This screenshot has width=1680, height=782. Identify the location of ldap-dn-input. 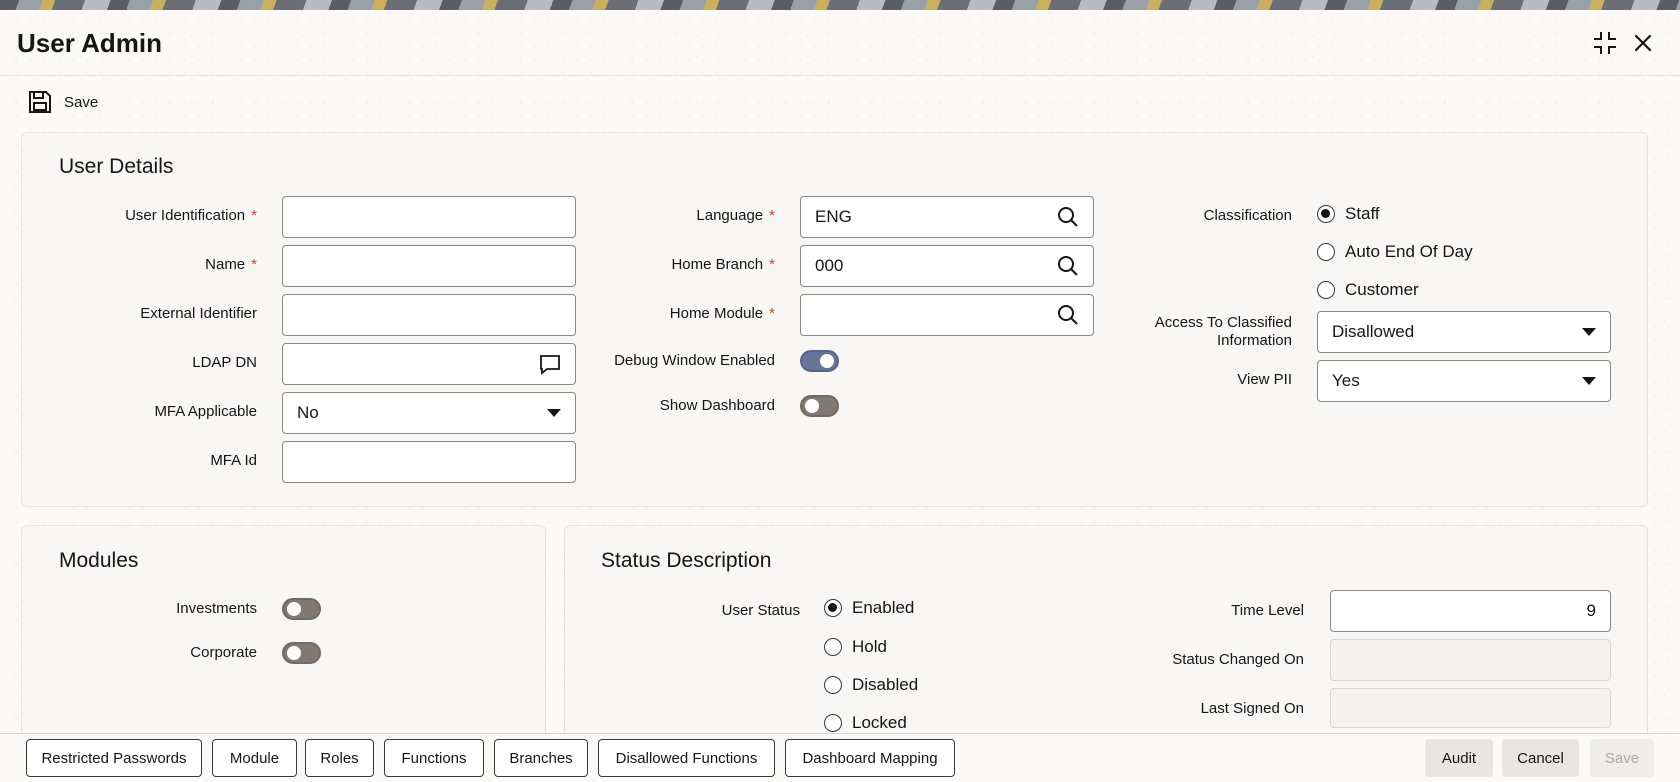
(429, 364).